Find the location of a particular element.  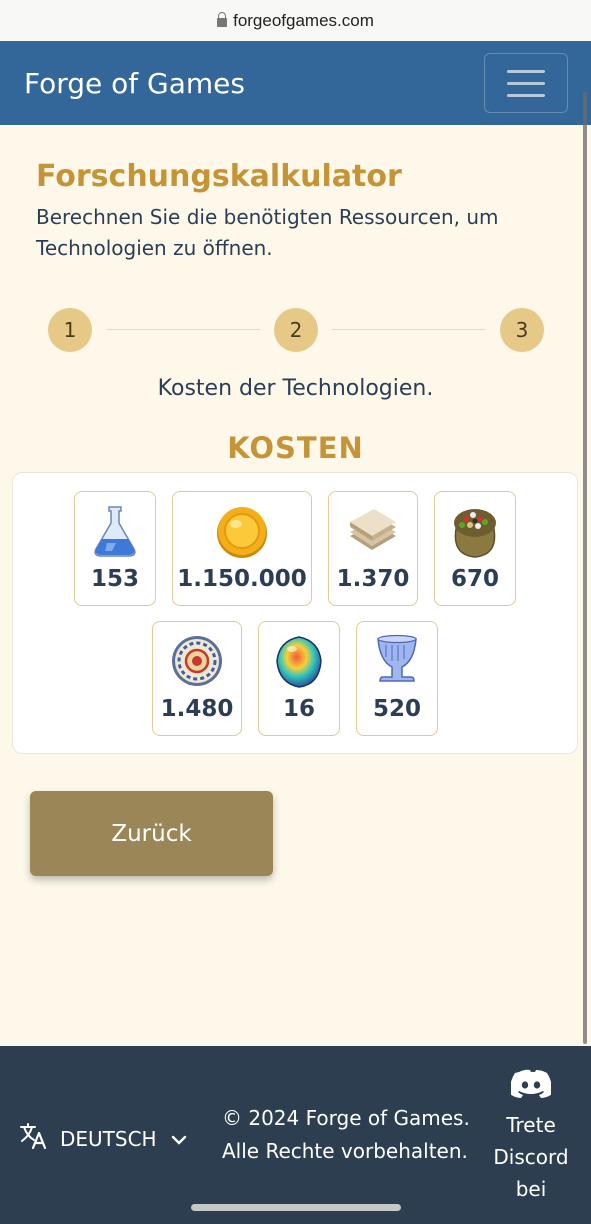

page-title: Forschungskalkulator is located at coordinates (219, 176).